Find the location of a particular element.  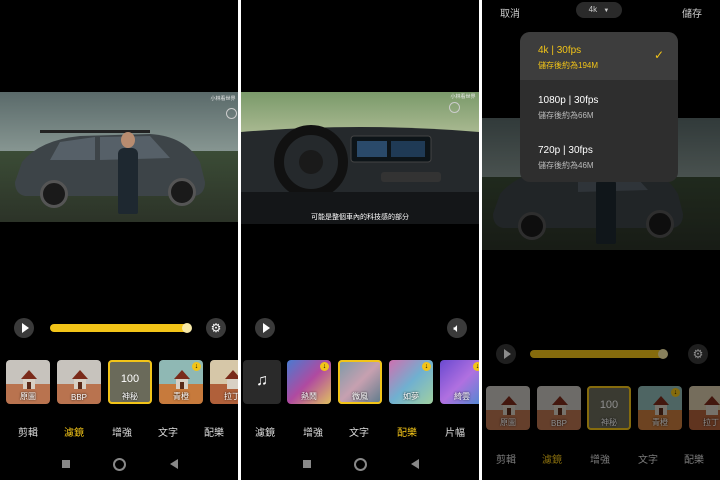

music-label: 如夢 is located at coordinates (411, 396).